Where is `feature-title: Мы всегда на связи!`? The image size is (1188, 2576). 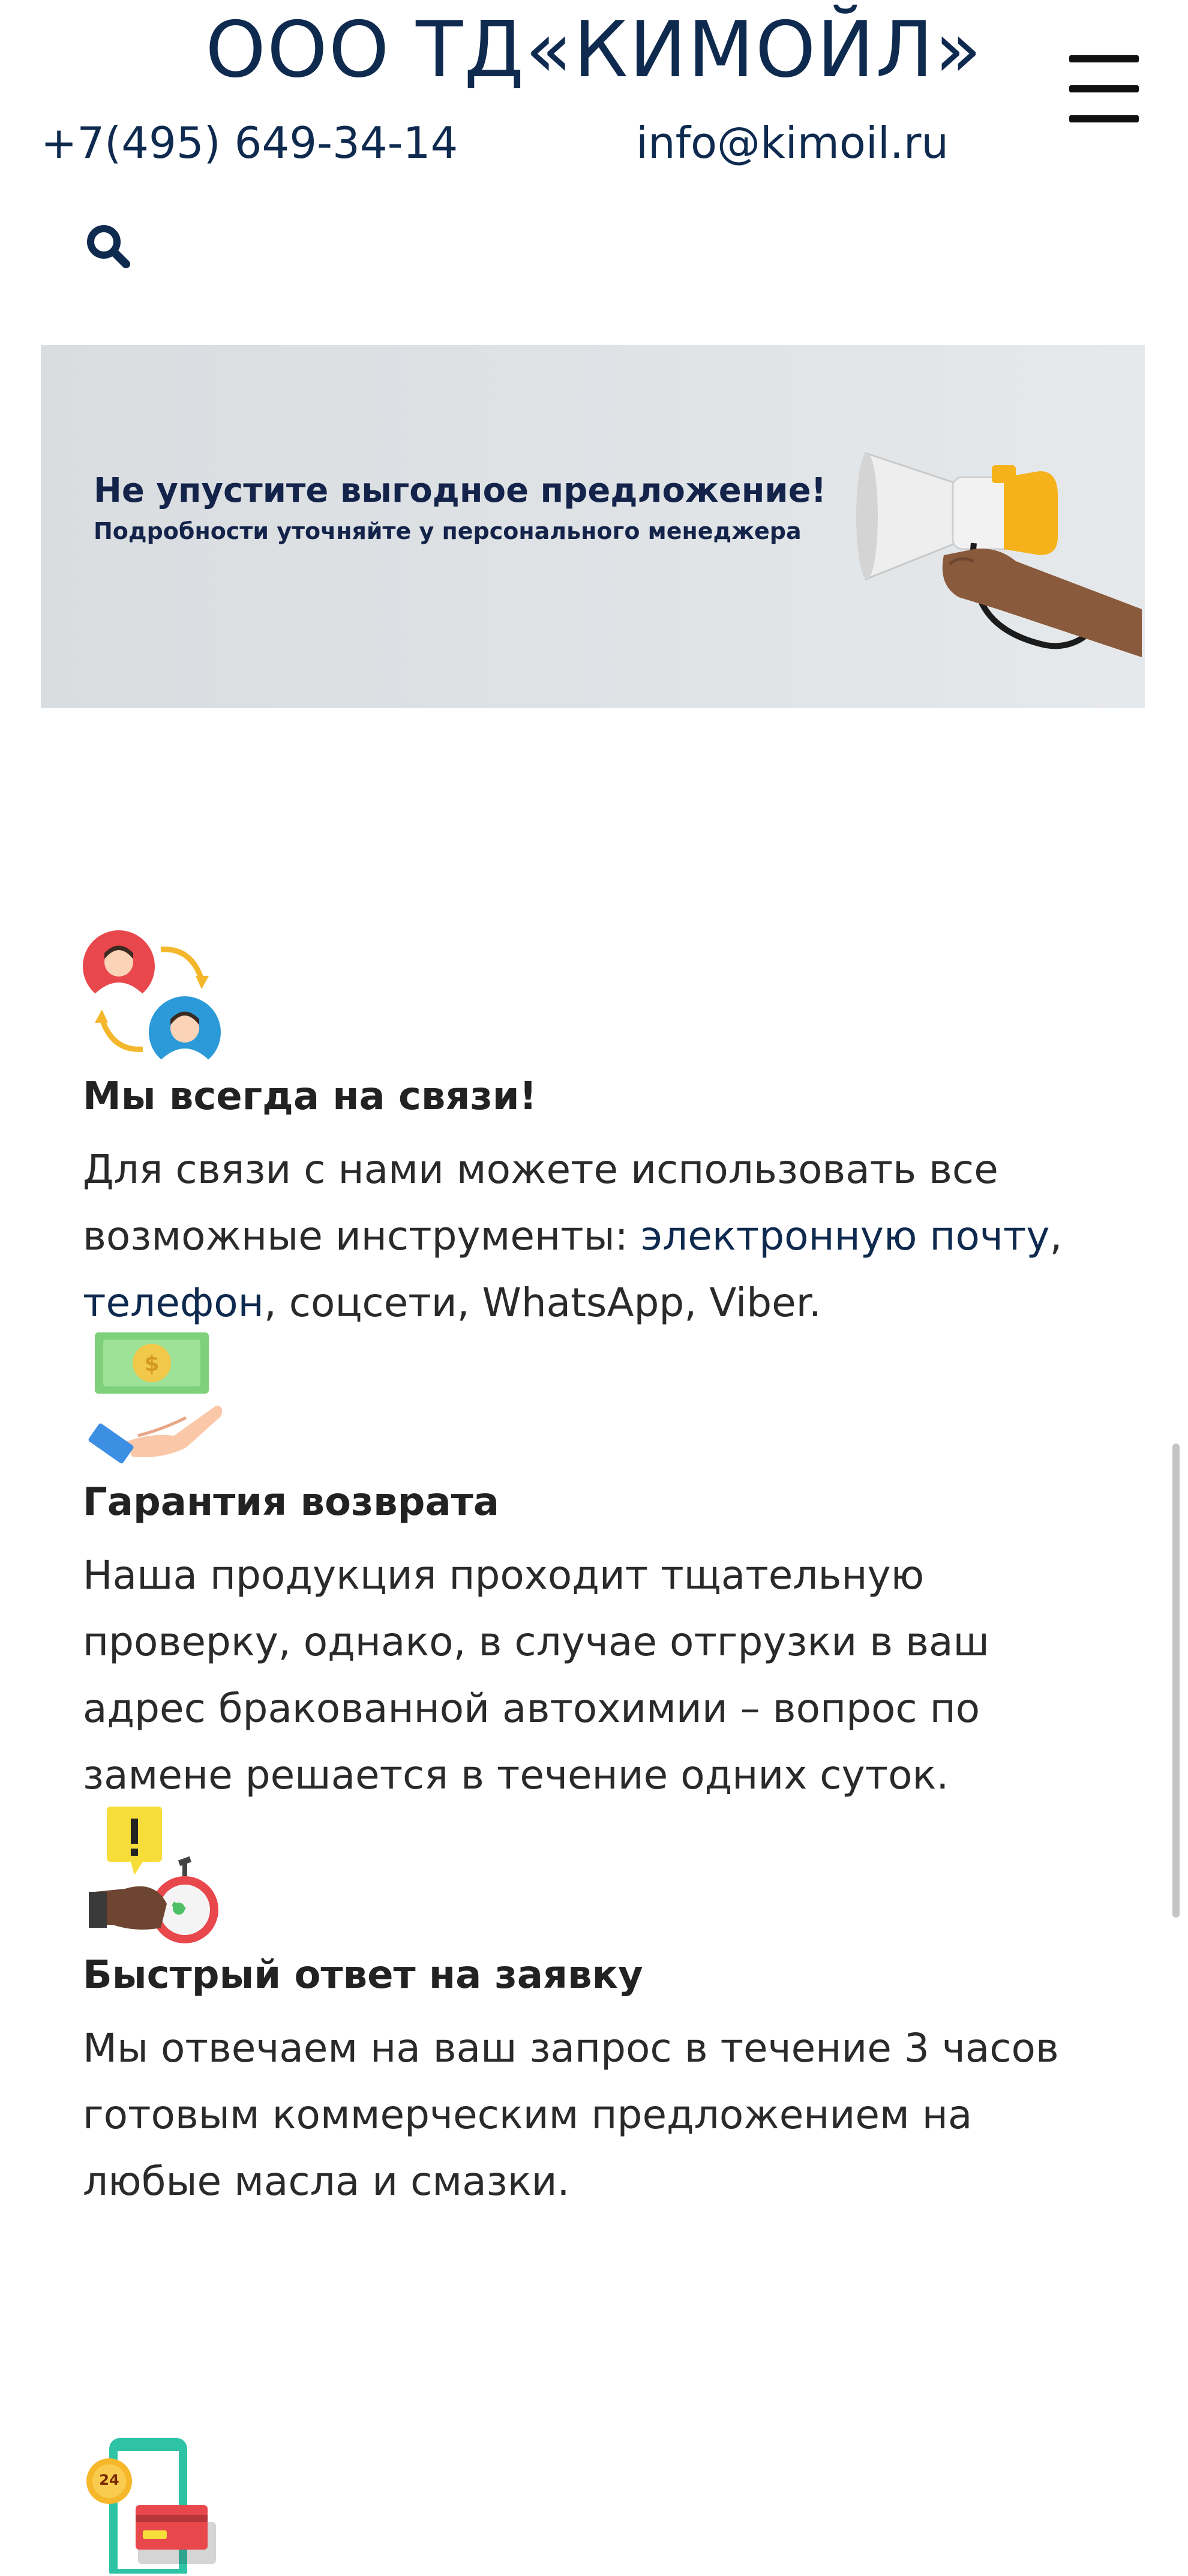 feature-title: Мы всегда на связи! is located at coordinates (310, 1096).